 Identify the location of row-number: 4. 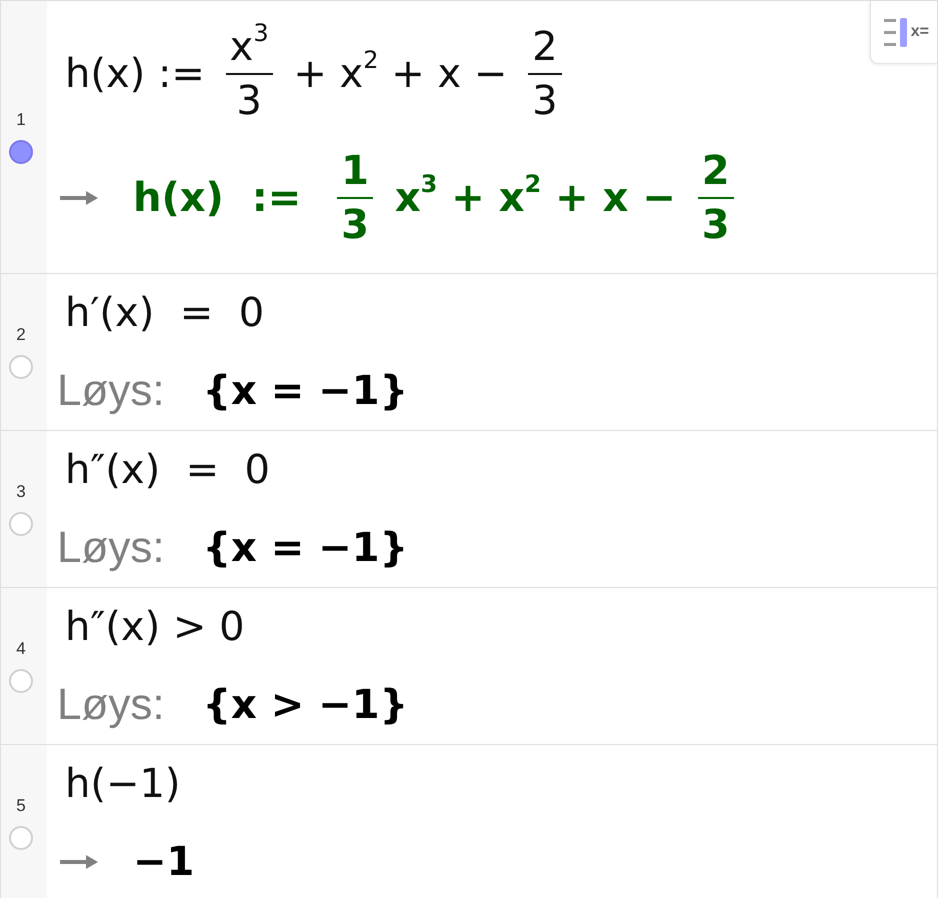
(21, 649).